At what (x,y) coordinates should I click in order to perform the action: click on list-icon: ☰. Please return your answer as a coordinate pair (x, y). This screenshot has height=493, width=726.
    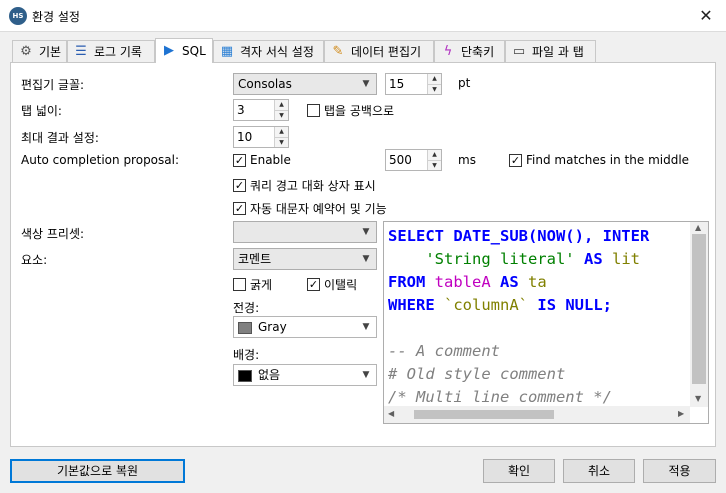
    Looking at the image, I should click on (81, 51).